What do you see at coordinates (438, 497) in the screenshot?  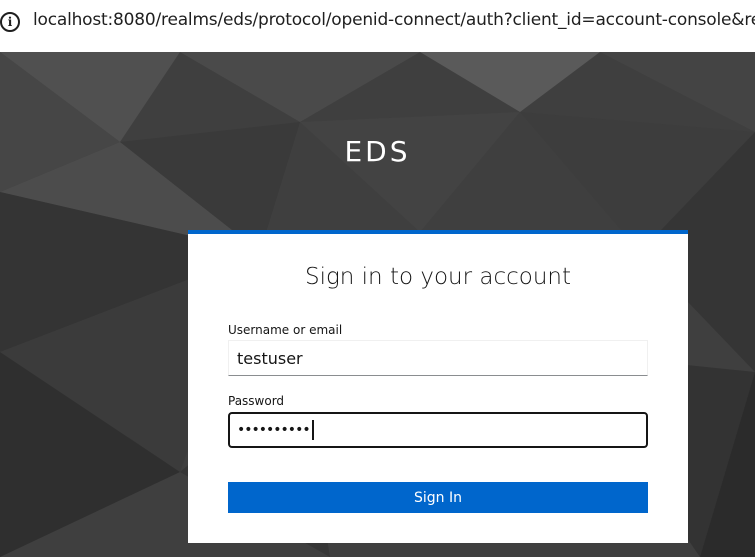 I see `sign-in-button: Sign In` at bounding box center [438, 497].